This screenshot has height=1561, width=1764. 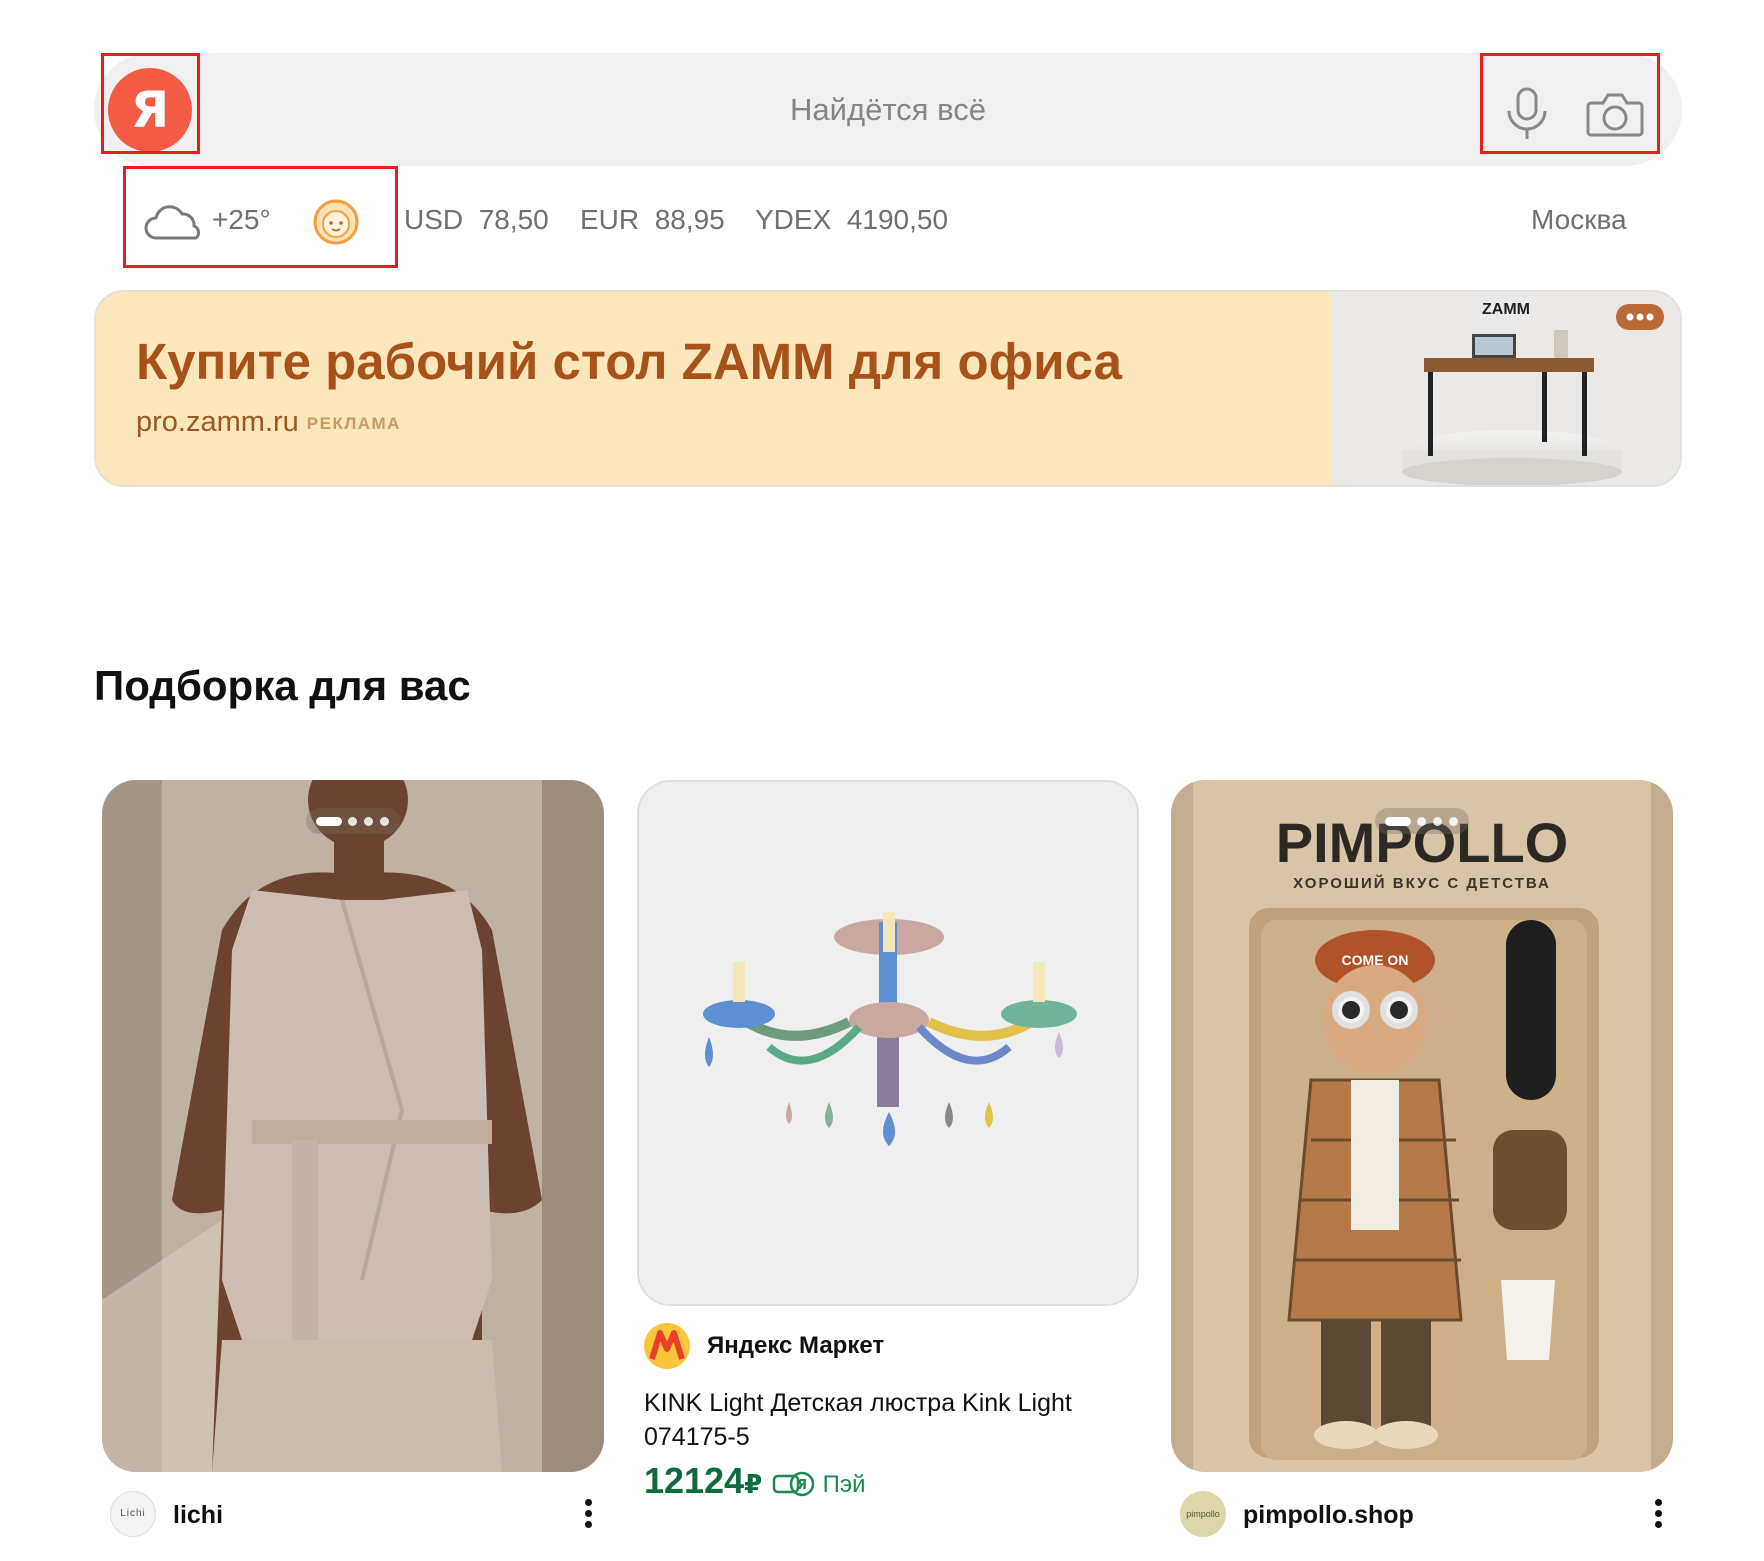 What do you see at coordinates (652, 220) in the screenshot?
I see `rate-eur: EUR 88,95` at bounding box center [652, 220].